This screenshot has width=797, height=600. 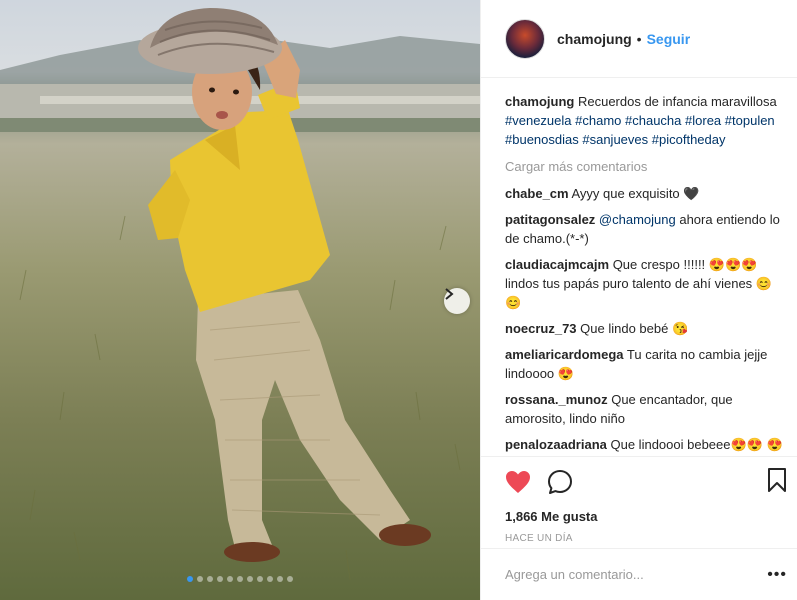 What do you see at coordinates (777, 481) in the screenshot?
I see `bookmark-icon` at bounding box center [777, 481].